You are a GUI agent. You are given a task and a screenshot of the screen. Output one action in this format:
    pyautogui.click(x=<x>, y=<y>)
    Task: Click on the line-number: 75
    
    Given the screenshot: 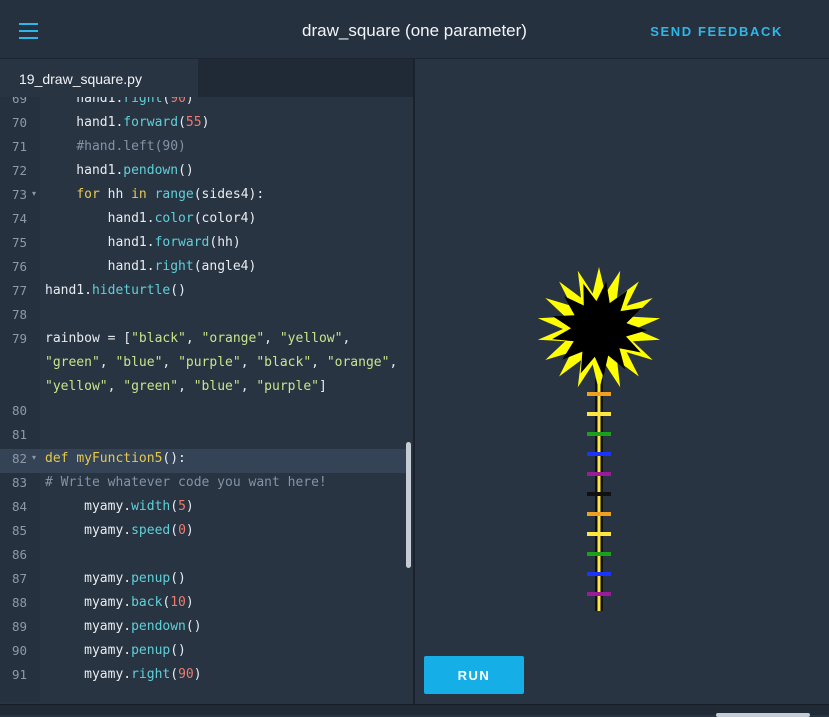 What is the action you would take?
    pyautogui.click(x=20, y=242)
    